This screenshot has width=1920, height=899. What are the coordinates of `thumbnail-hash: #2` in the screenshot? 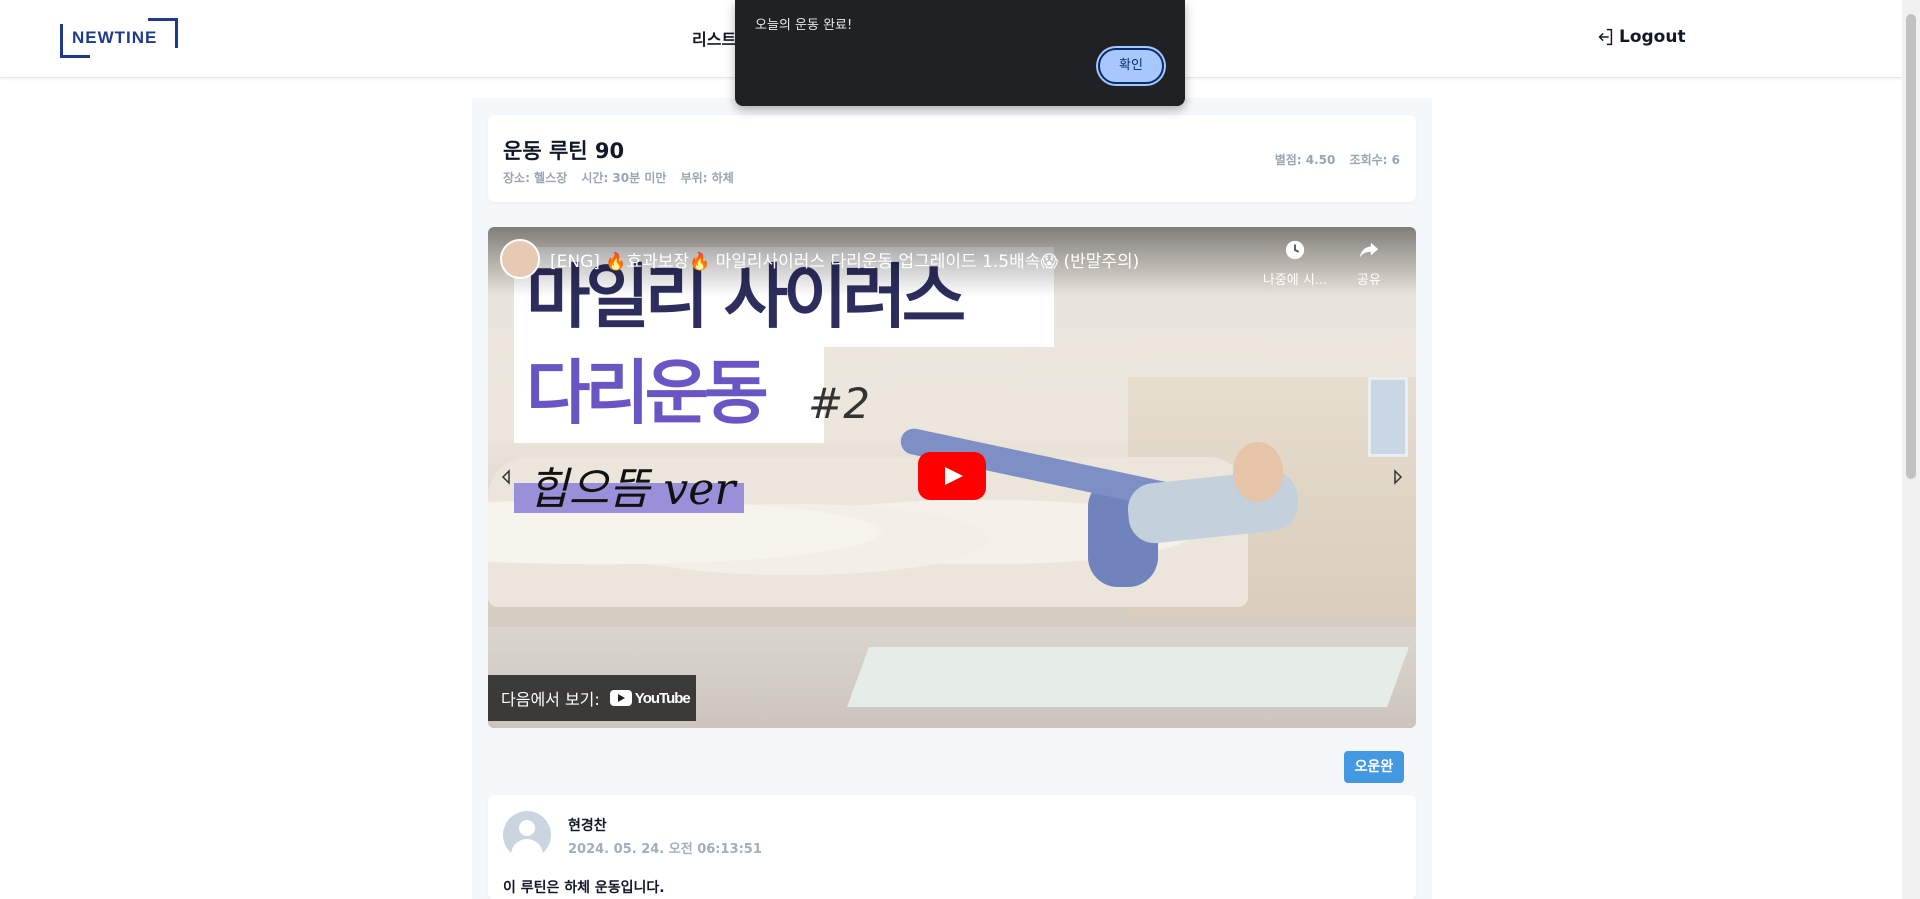 It's located at (839, 403).